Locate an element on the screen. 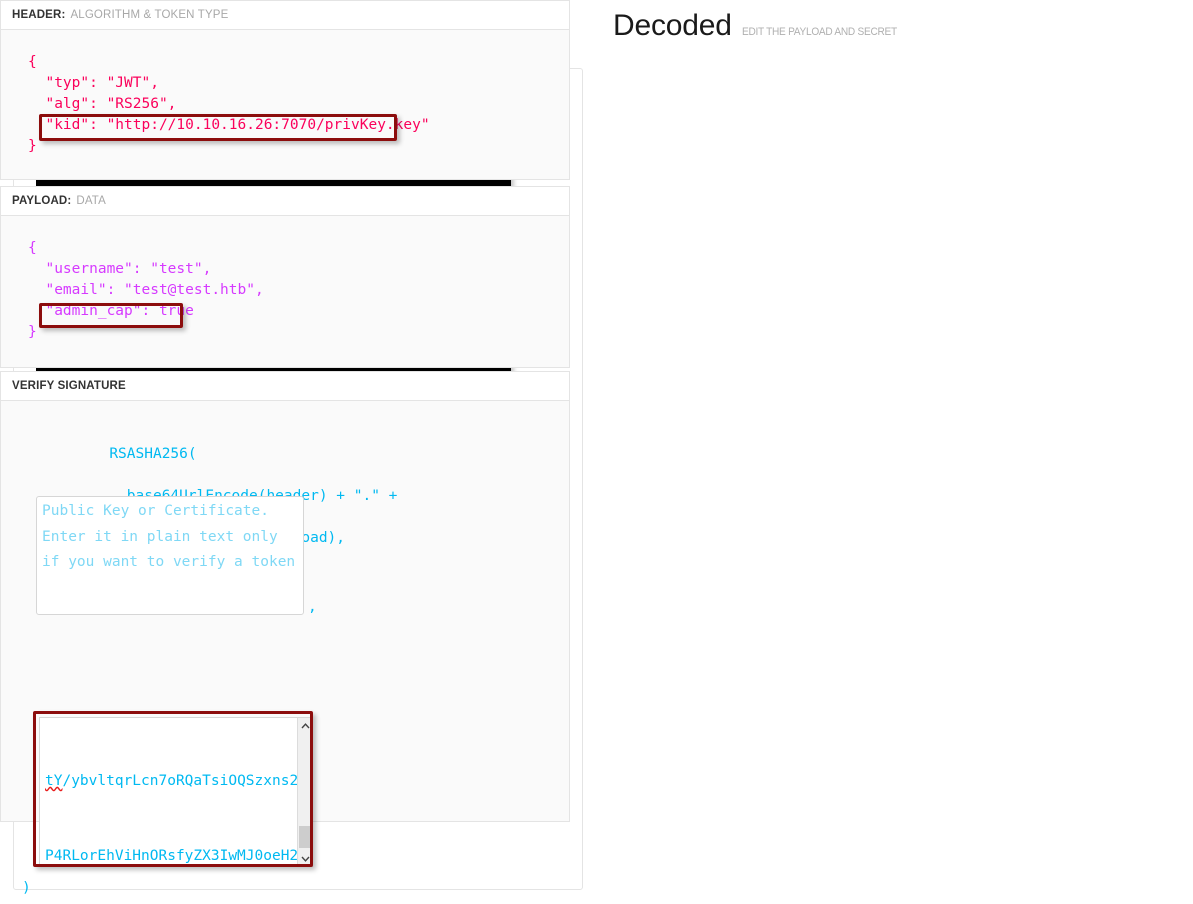  decoded-heading: Decoded EDIT THE PAYLOAD AND SECRET is located at coordinates (761, 26).